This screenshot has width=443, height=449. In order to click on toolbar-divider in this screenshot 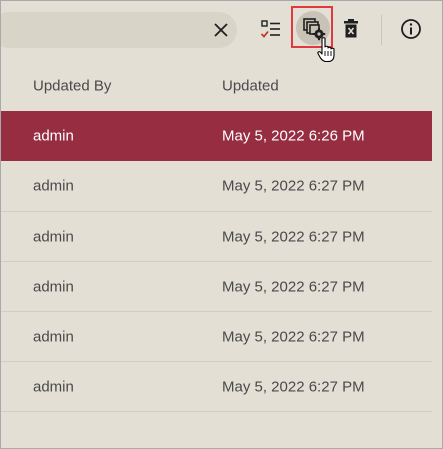, I will do `click(381, 30)`.